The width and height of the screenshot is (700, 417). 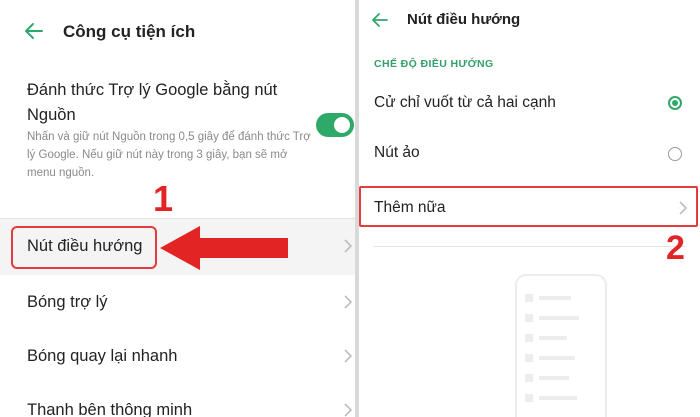 I want to click on smart-sidebar-item: Thanh bên thông minh, so click(x=177, y=400).